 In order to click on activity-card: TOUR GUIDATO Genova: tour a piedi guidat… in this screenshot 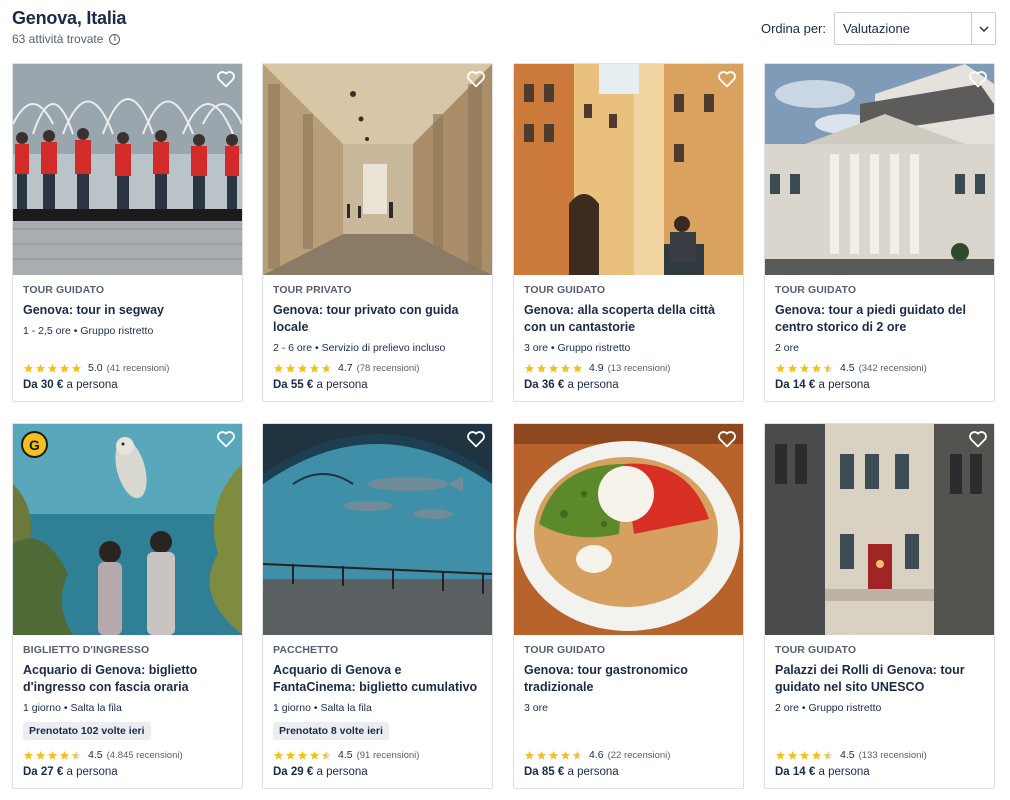, I will do `click(879, 232)`.